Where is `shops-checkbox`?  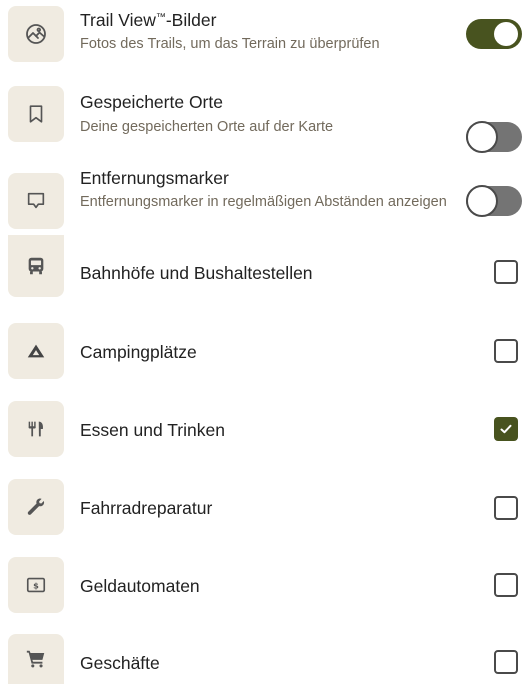
shops-checkbox is located at coordinates (506, 662).